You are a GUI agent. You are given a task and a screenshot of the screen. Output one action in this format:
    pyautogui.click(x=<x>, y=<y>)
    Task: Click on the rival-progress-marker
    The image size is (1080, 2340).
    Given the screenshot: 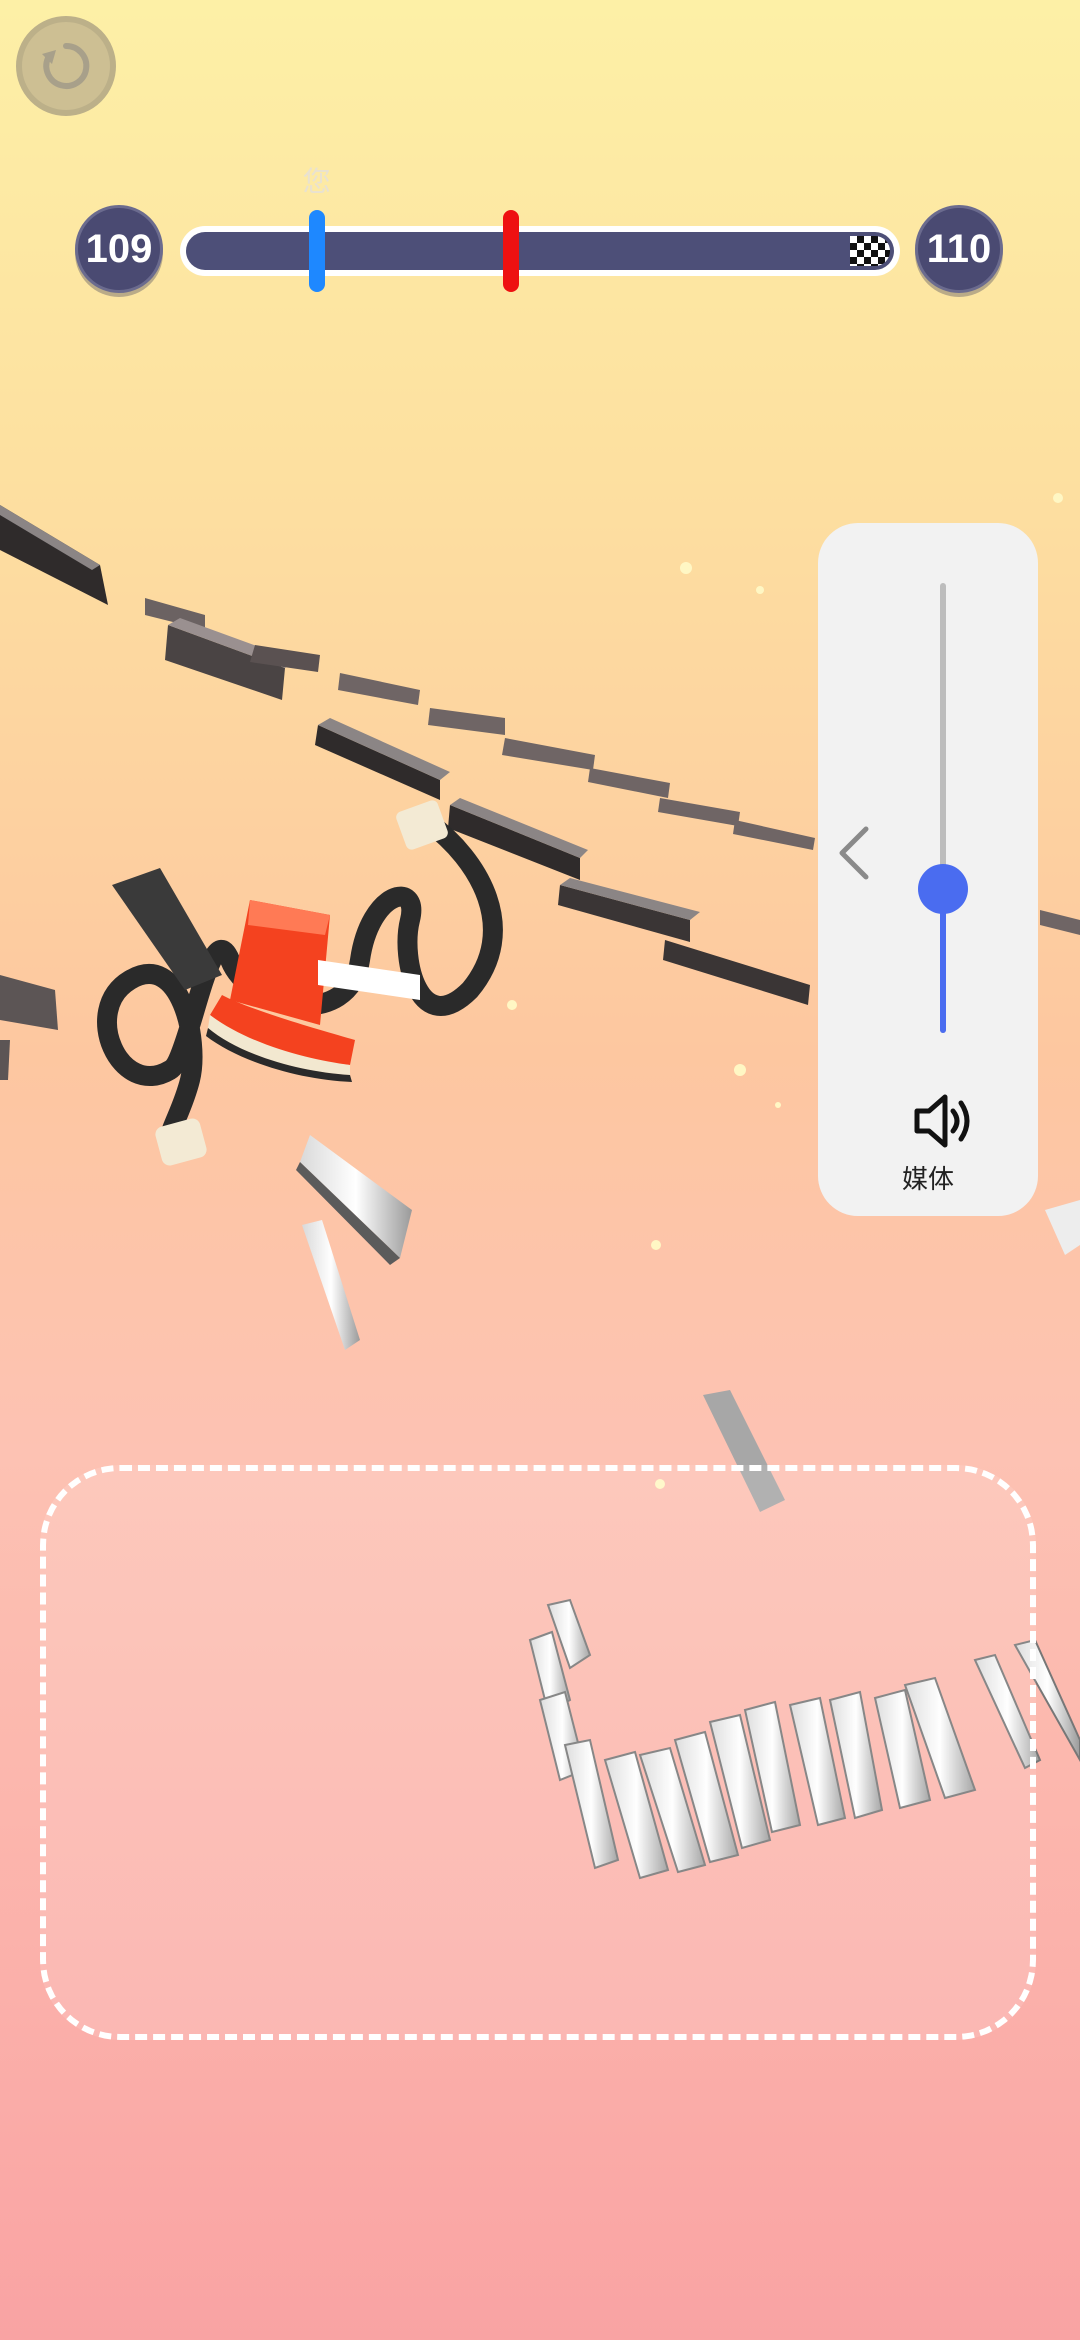 What is the action you would take?
    pyautogui.click(x=511, y=251)
    